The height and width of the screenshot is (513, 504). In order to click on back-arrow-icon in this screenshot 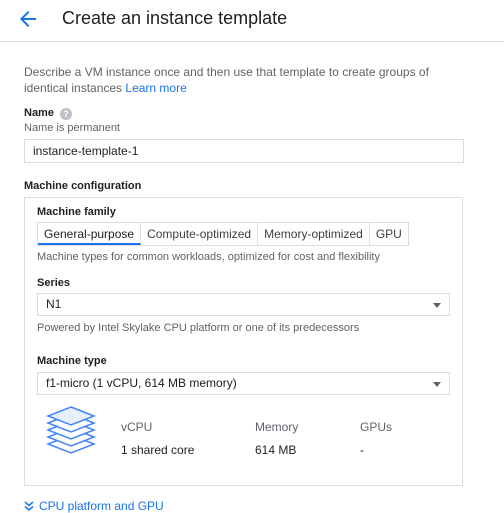, I will do `click(28, 19)`.